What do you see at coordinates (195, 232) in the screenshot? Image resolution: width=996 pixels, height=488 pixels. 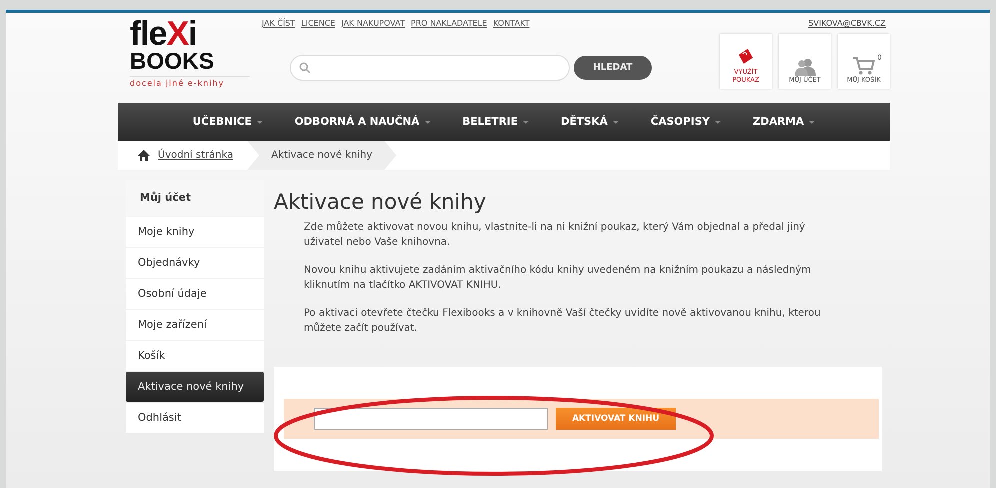 I see `sidebar-item: Moje knihy` at bounding box center [195, 232].